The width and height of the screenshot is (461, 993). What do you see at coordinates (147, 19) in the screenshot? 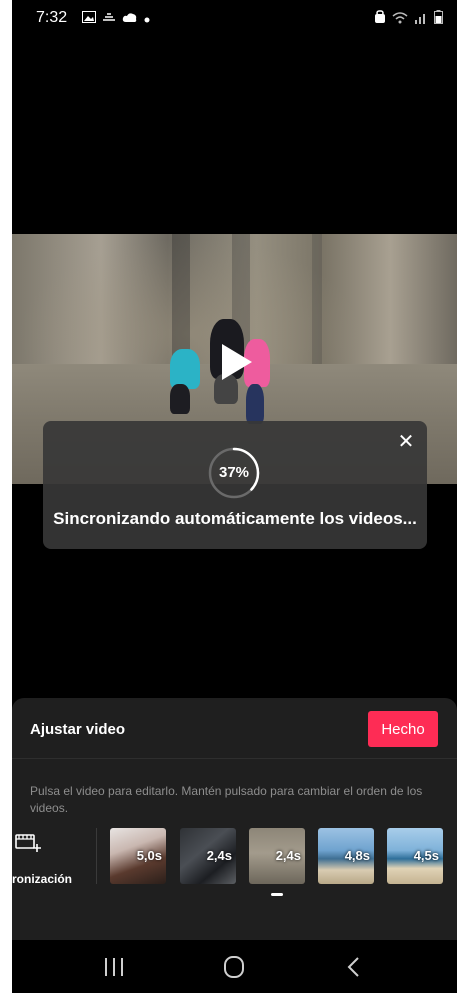
I see `dot-icon` at bounding box center [147, 19].